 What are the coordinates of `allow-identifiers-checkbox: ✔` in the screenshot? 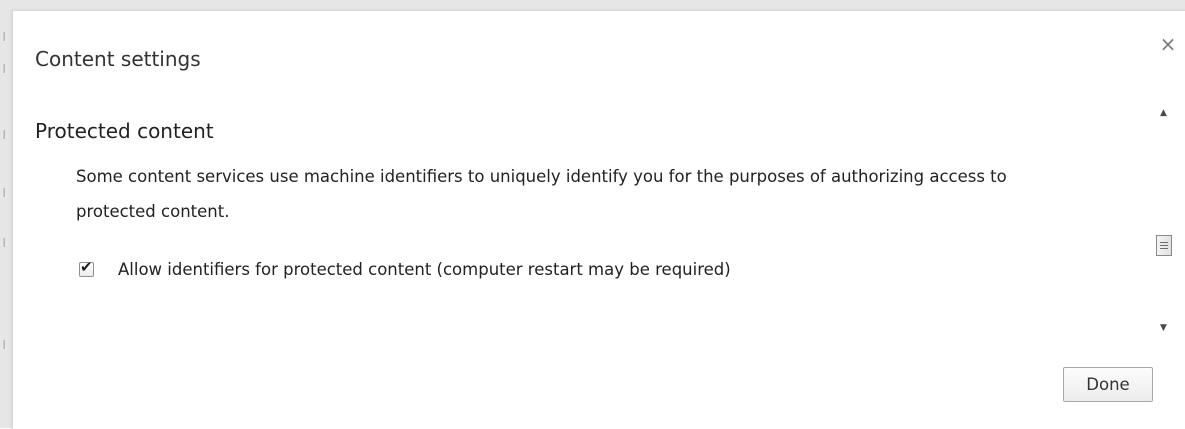 It's located at (86, 267).